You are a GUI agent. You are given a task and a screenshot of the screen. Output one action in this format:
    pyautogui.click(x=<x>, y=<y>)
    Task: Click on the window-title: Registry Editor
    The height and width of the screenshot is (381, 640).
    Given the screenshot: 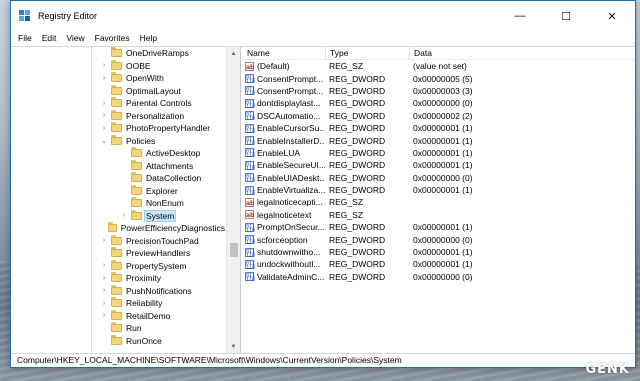 What is the action you would take?
    pyautogui.click(x=68, y=16)
    